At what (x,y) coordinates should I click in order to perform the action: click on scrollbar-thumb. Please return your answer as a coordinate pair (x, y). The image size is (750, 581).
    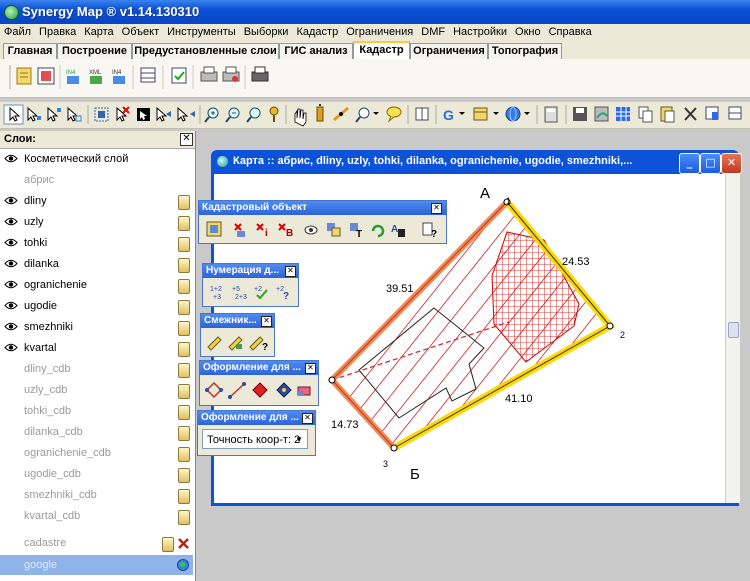
    Looking at the image, I should click on (733, 330).